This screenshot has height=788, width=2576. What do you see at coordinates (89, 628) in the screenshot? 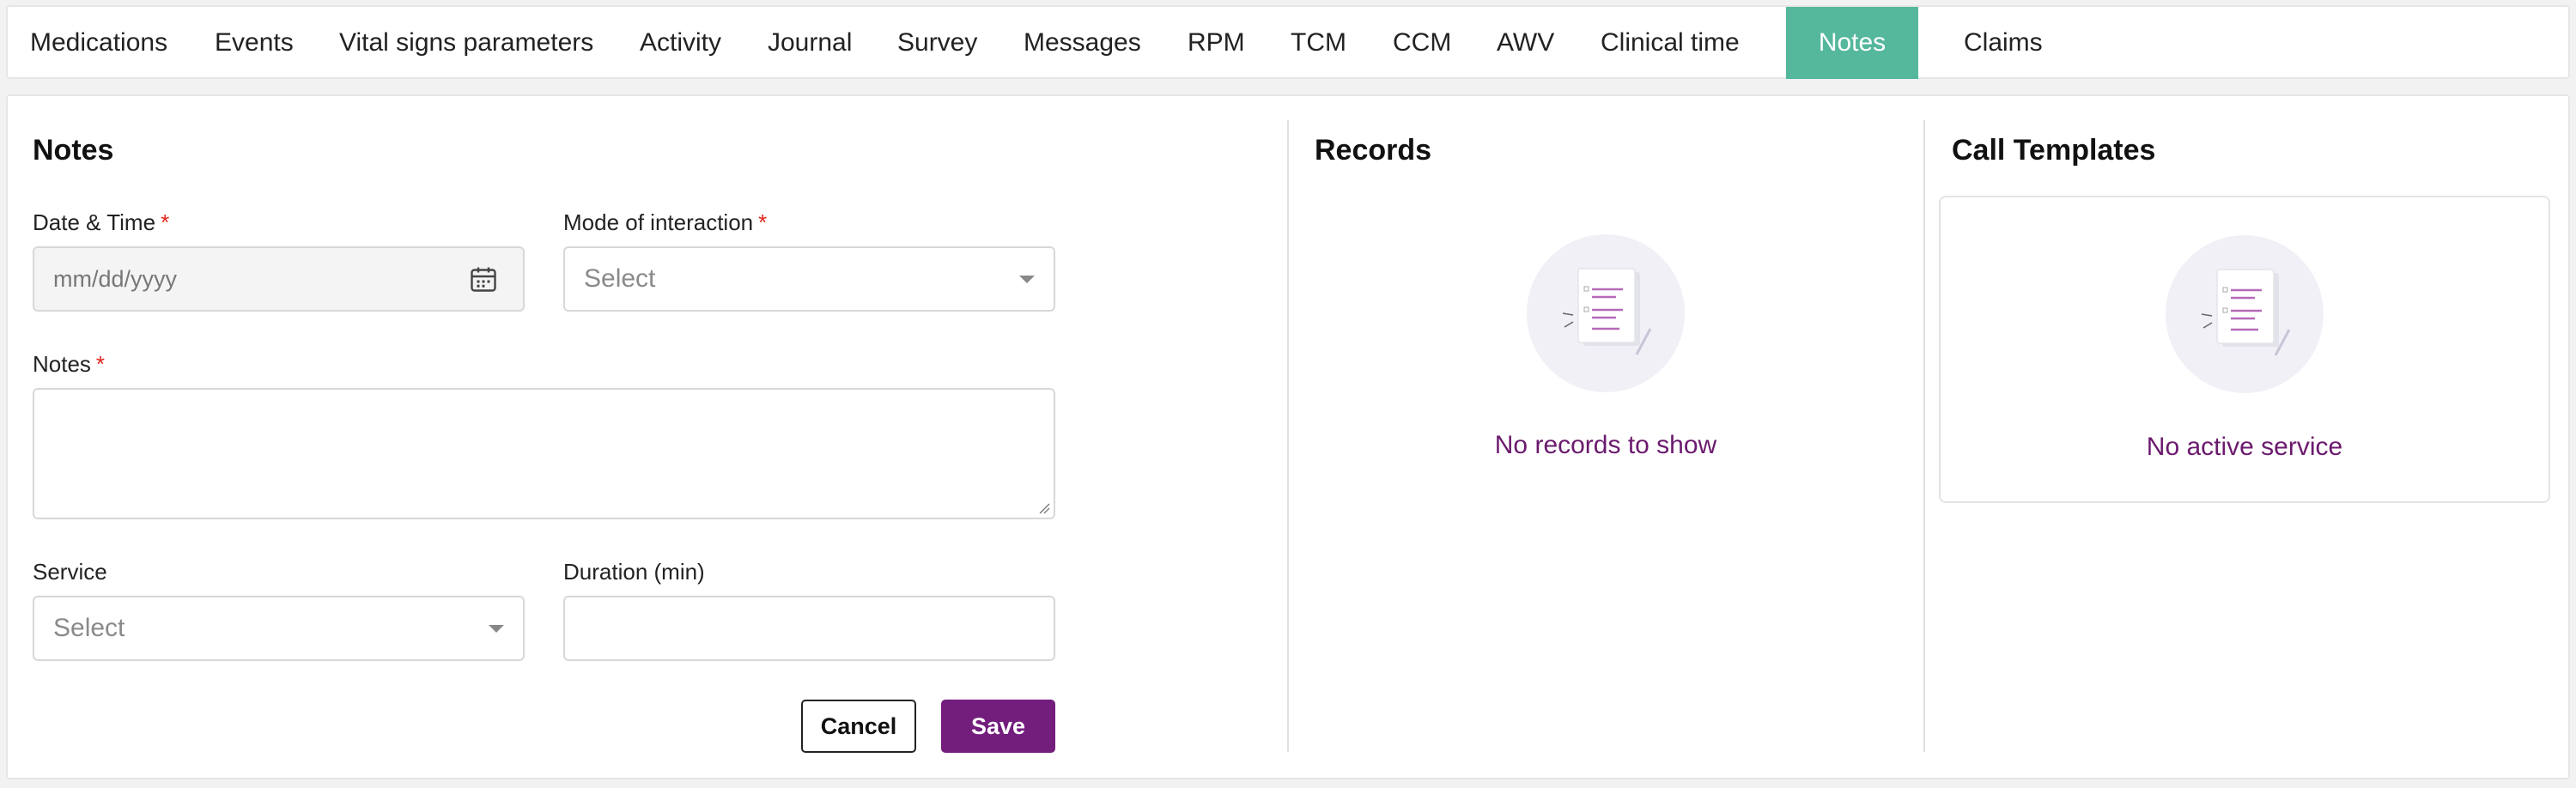
I see `service-select-value: Select` at bounding box center [89, 628].